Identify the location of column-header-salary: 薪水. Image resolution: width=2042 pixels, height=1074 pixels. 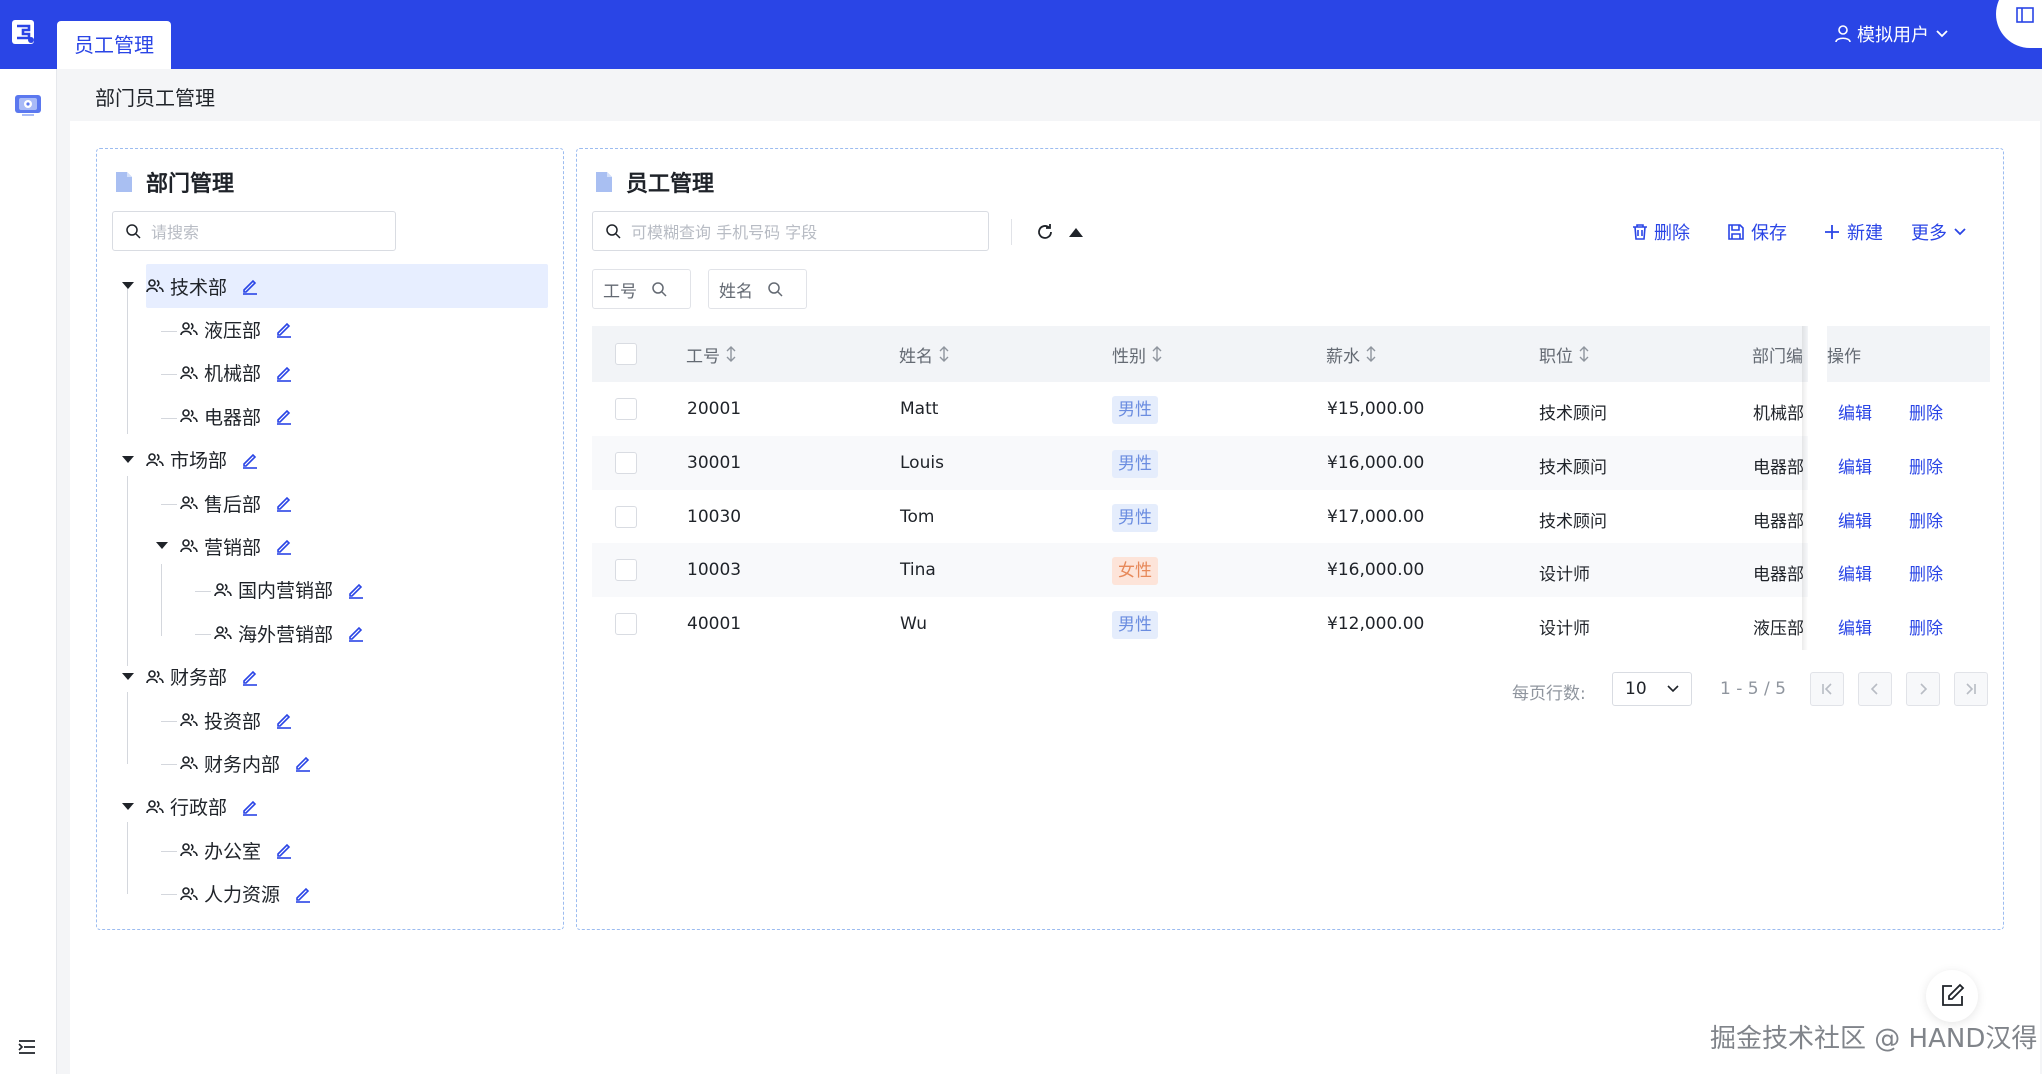
(1351, 354).